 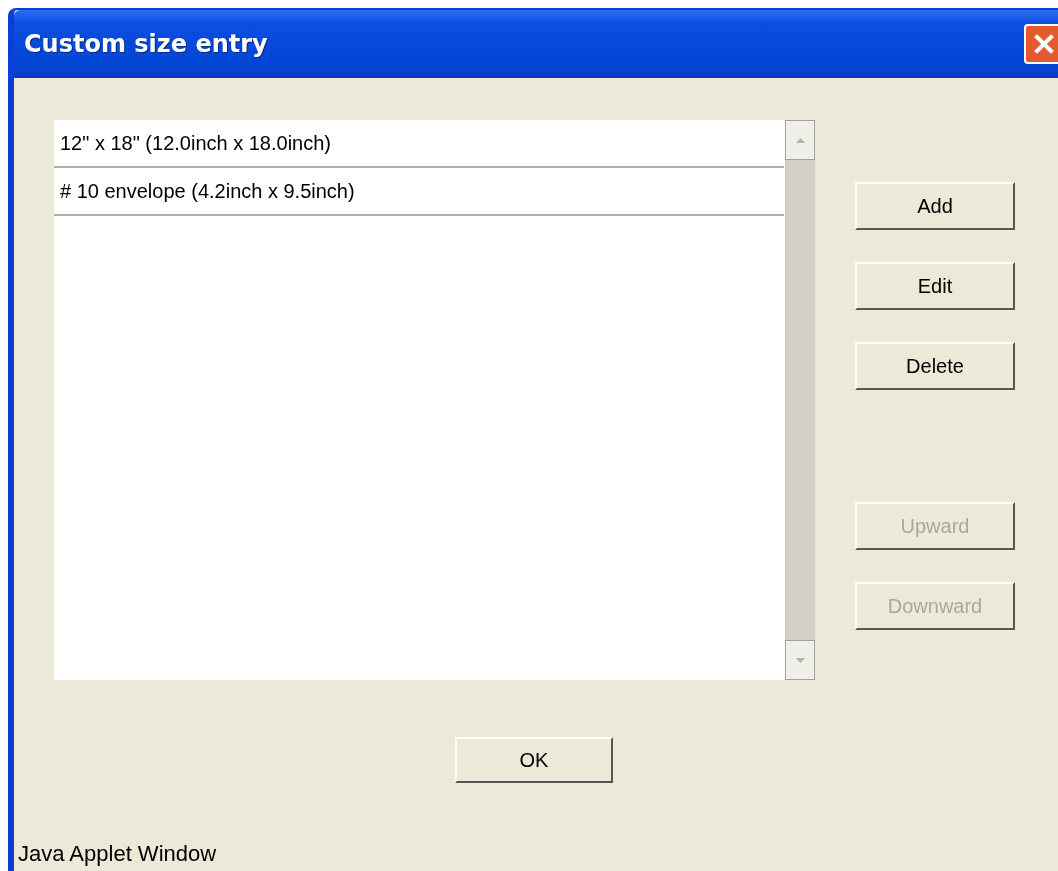 I want to click on up-arrow-icon, so click(x=800, y=140).